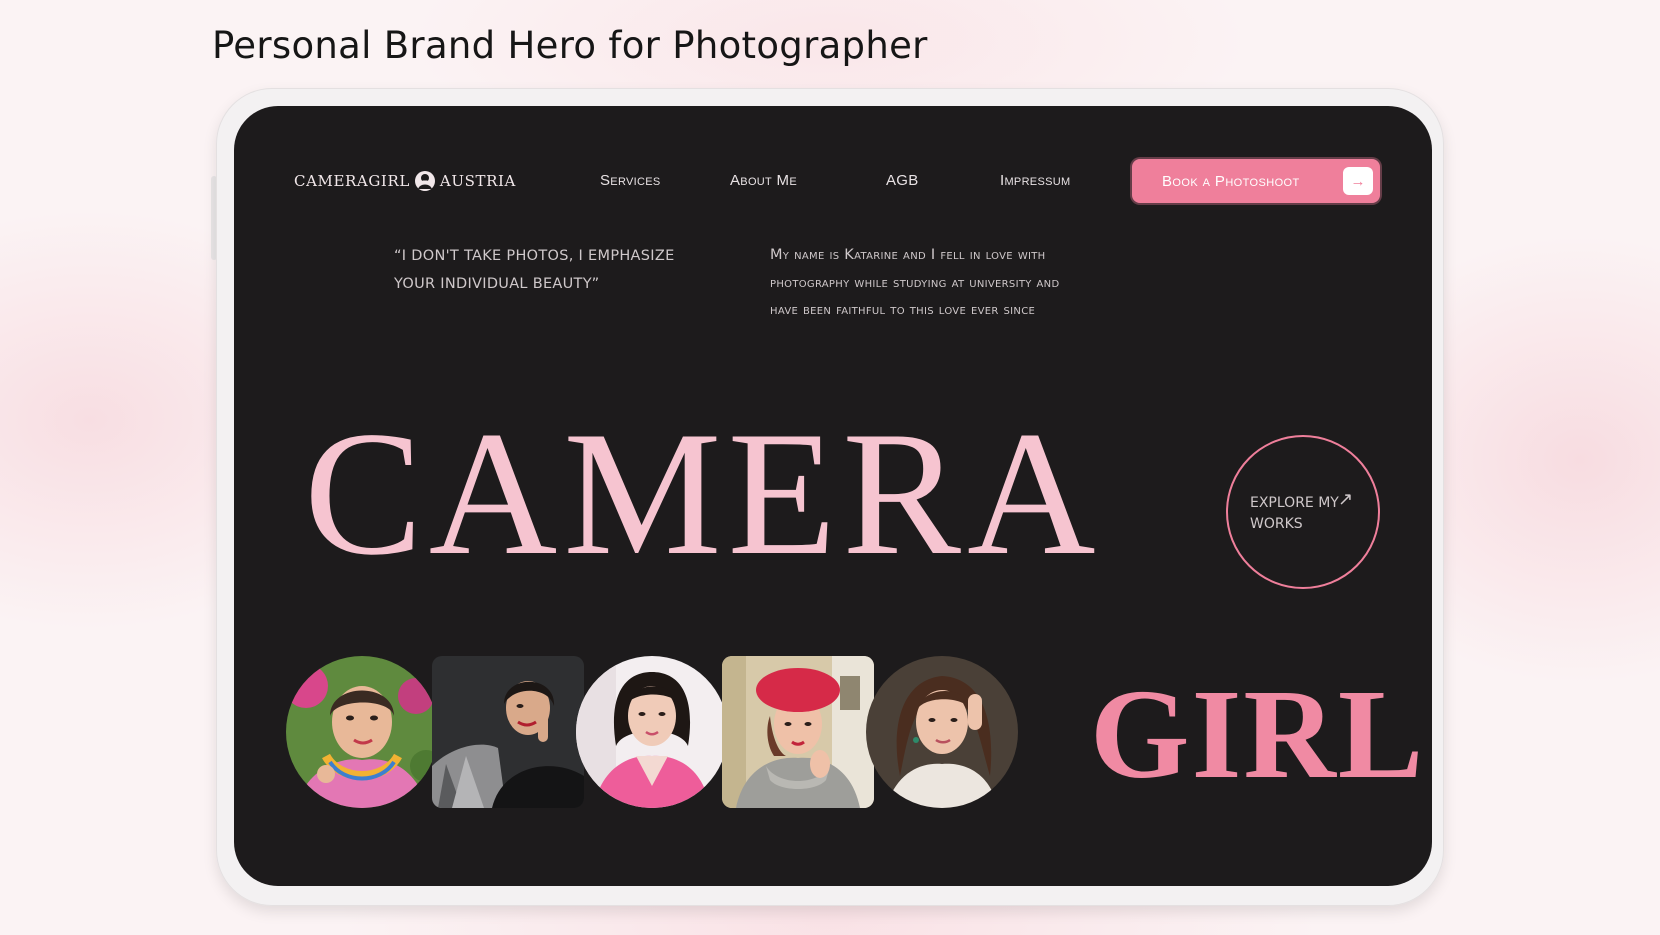  What do you see at coordinates (1258, 734) in the screenshot?
I see `headline-girl: GIRL` at bounding box center [1258, 734].